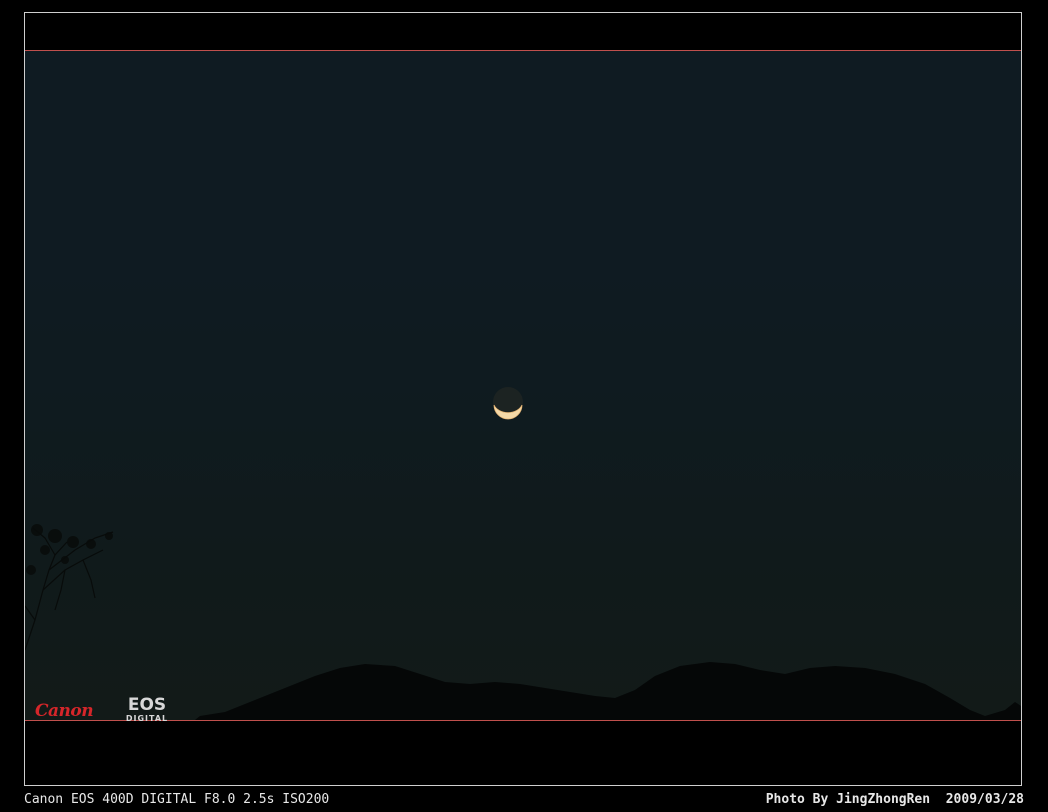  I want to click on eos-digital-logo: EOS DIGITAL, so click(147, 710).